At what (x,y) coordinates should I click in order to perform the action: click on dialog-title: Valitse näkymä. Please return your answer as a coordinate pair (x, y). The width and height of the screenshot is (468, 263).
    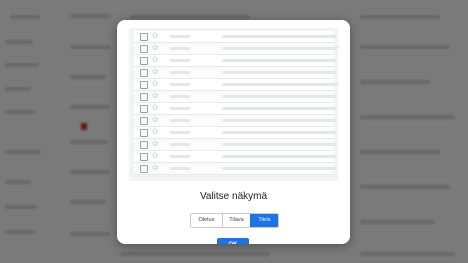
    Looking at the image, I should click on (233, 196).